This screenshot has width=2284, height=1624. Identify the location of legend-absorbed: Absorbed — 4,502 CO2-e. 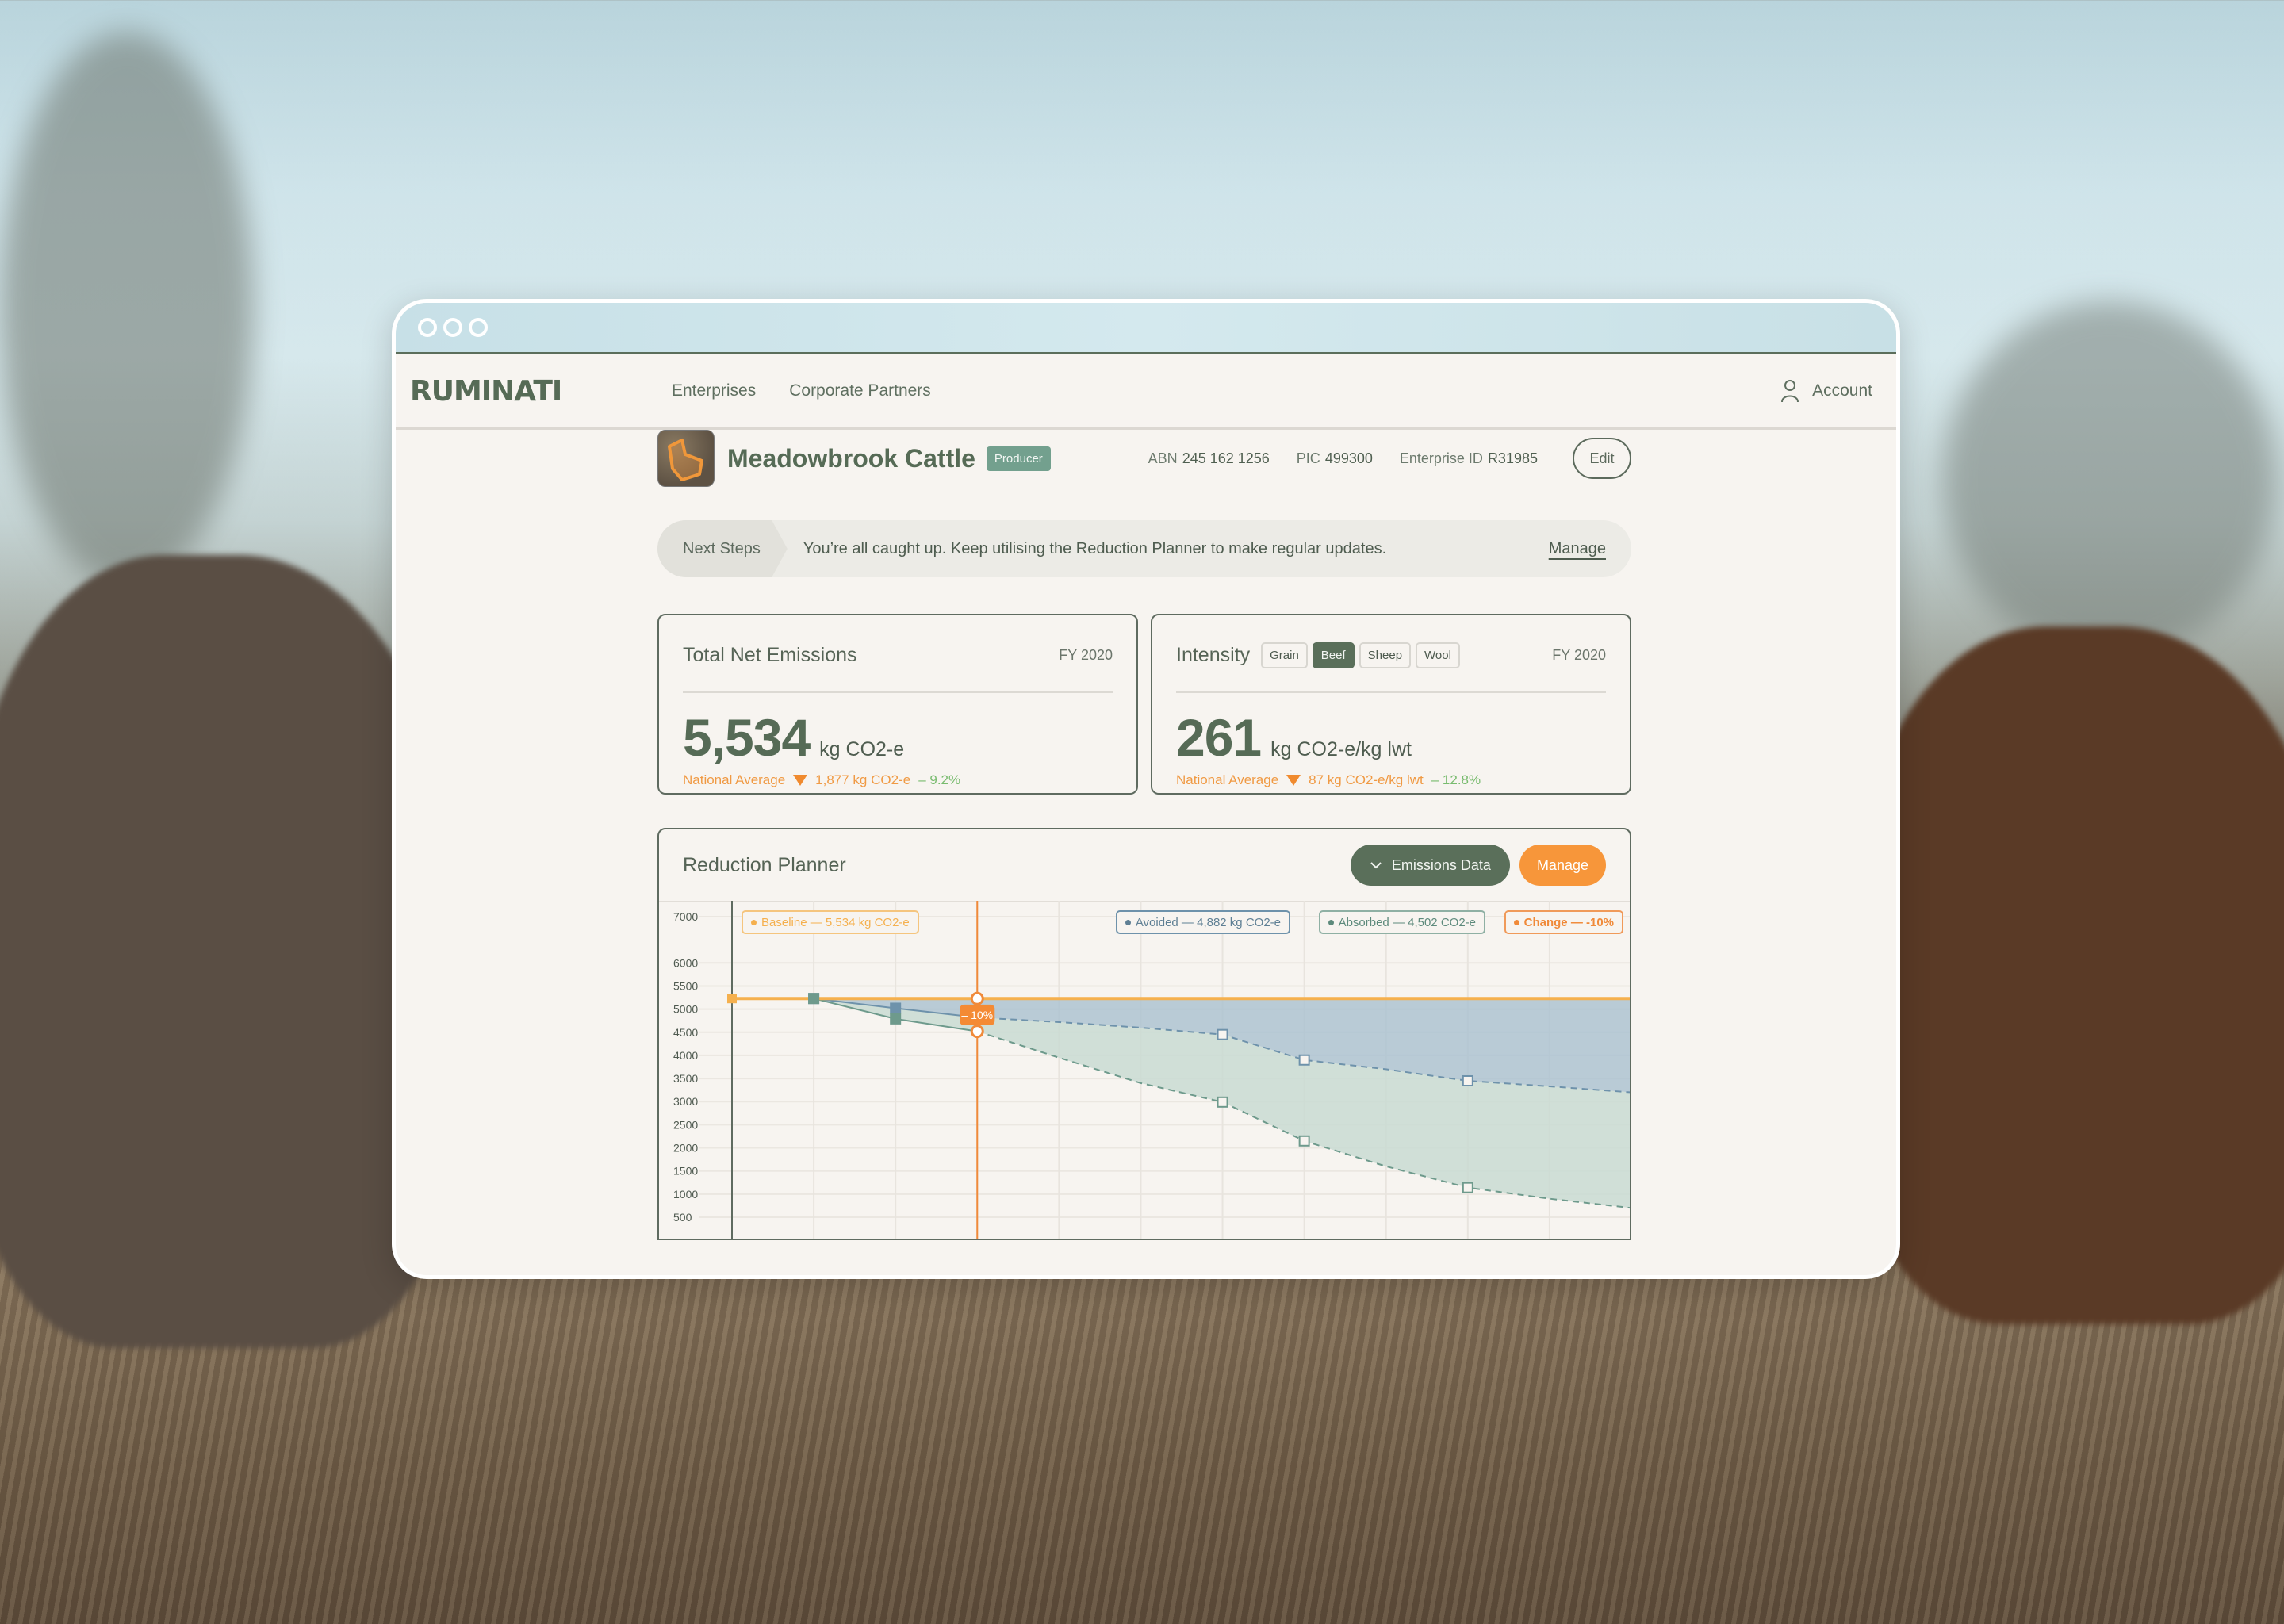
(1401, 922).